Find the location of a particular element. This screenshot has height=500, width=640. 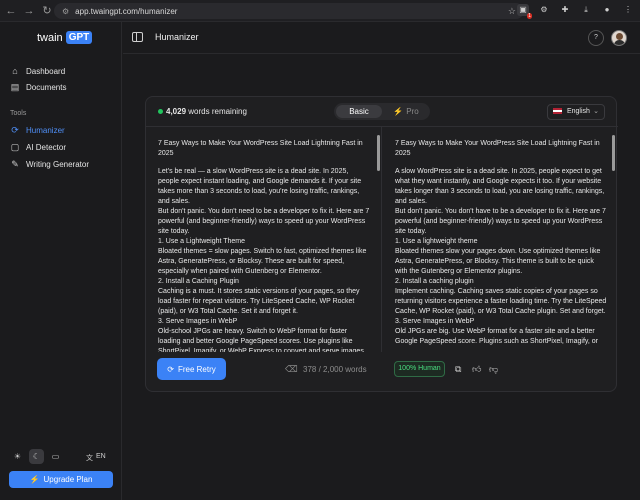

tools-section-label: Tools is located at coordinates (18, 113).